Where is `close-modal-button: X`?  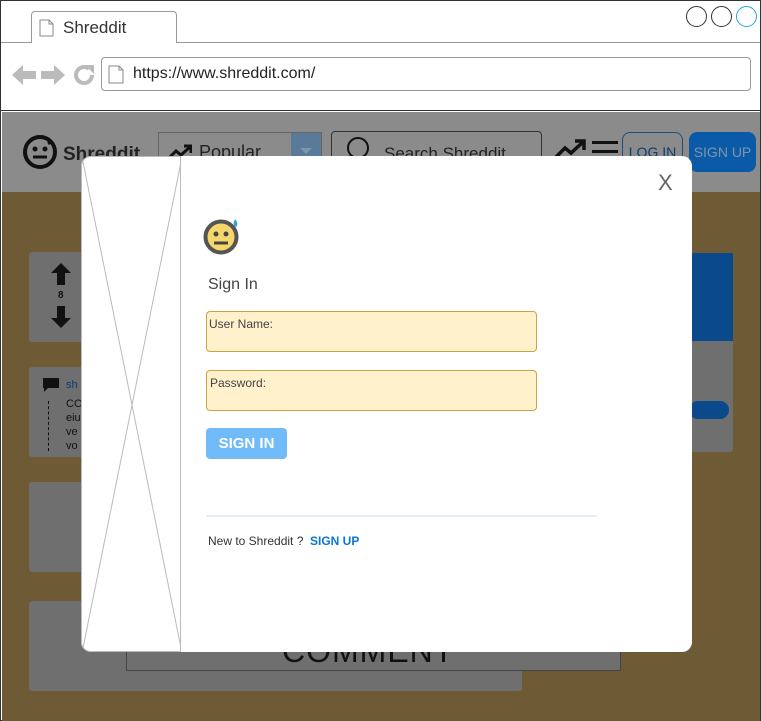 close-modal-button: X is located at coordinates (665, 183).